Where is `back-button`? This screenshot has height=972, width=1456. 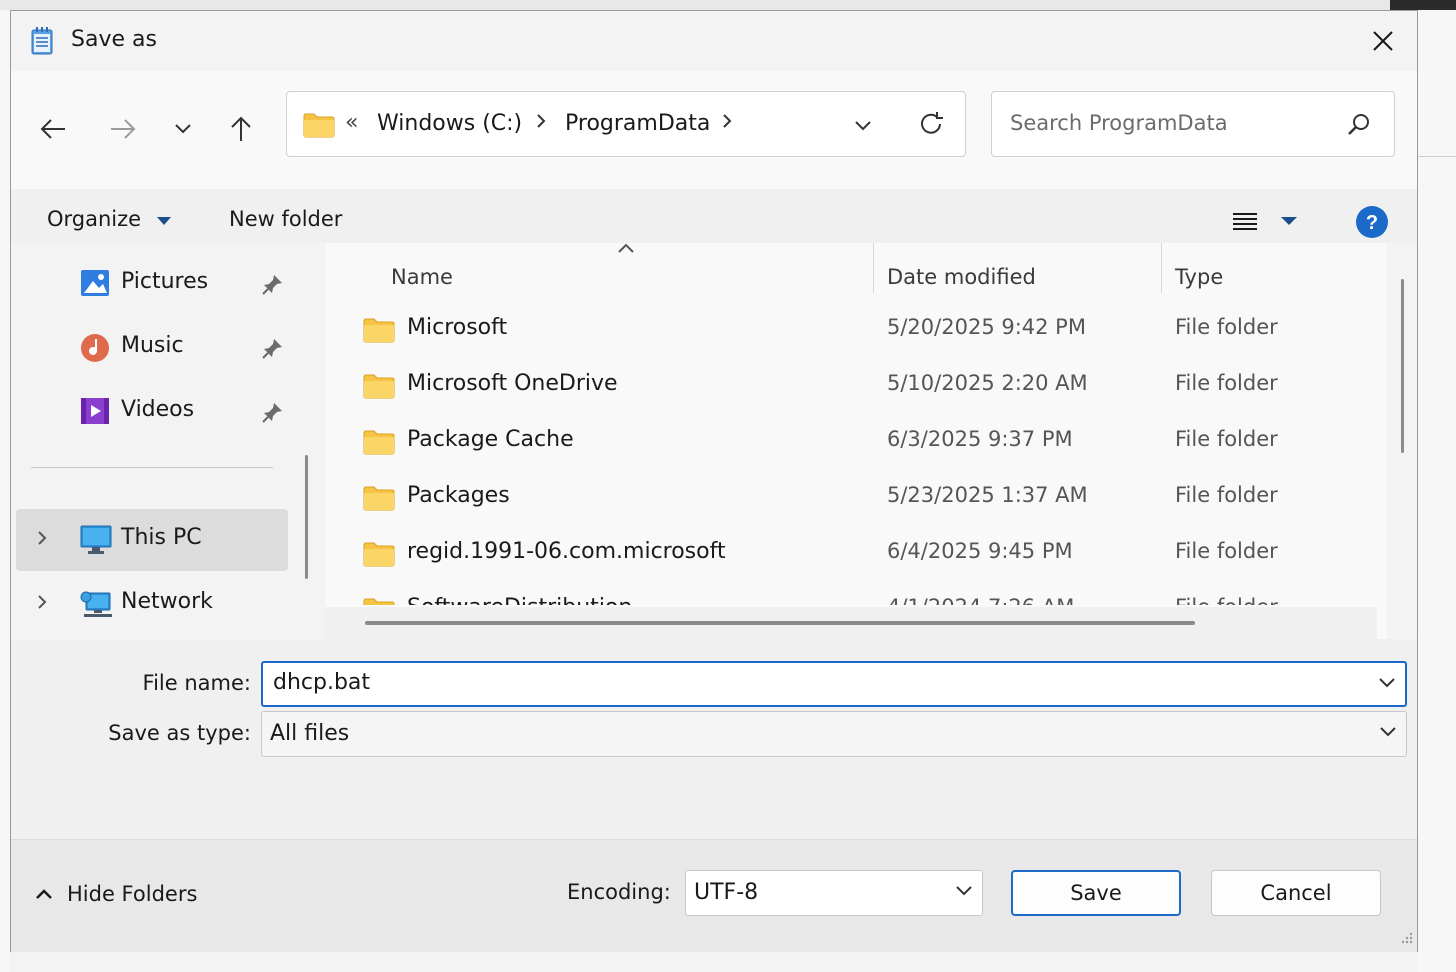
back-button is located at coordinates (53, 129).